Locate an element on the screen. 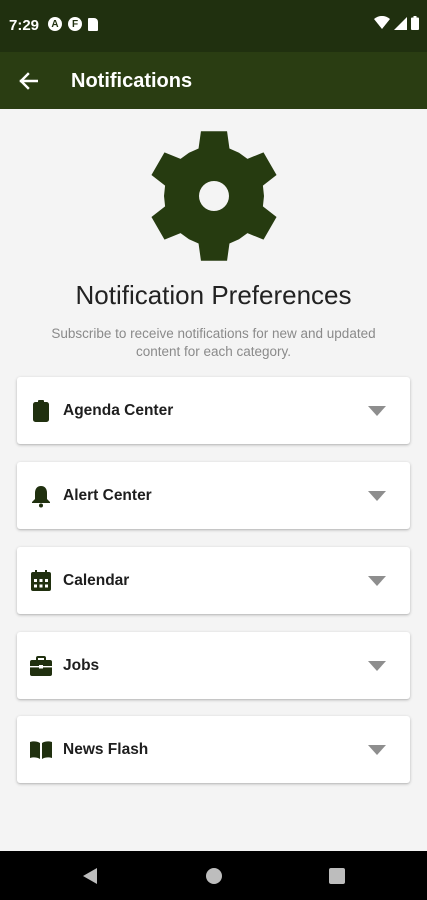  category-card-agenda-center: Agenda Center is located at coordinates (213, 410).